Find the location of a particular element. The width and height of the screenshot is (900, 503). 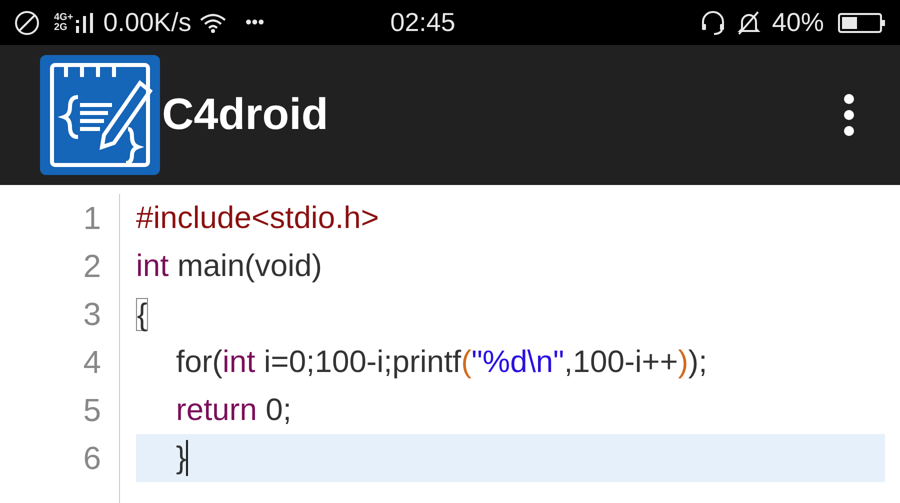

clock: 02:45 is located at coordinates (423, 22).